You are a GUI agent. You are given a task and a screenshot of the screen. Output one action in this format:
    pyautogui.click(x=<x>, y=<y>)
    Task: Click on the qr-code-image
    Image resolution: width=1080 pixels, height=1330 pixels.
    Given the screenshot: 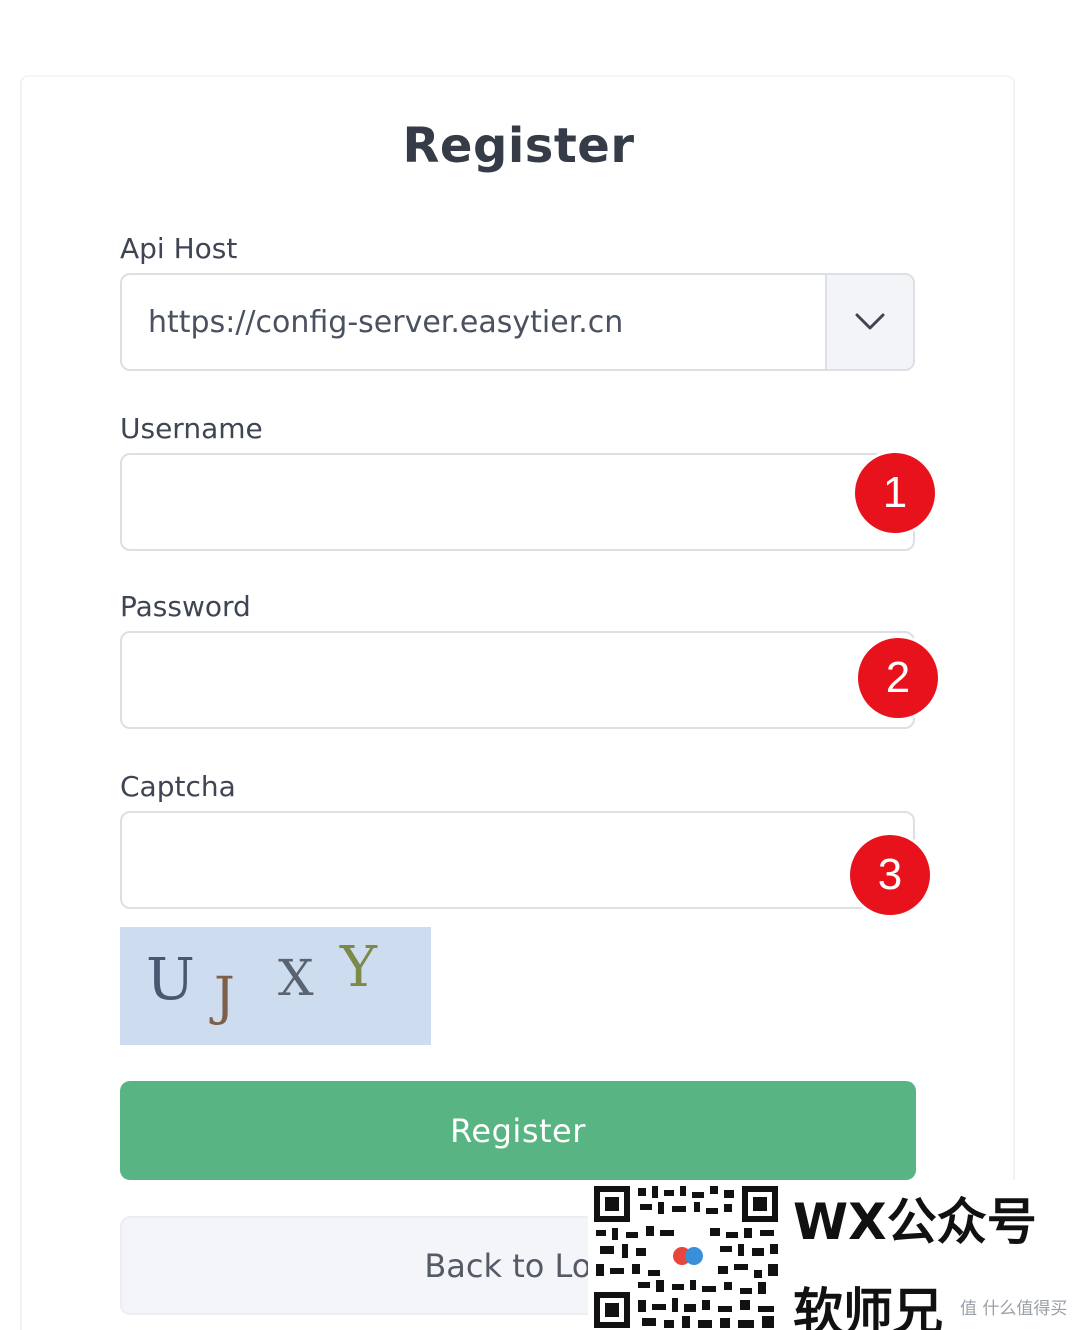 What is the action you would take?
    pyautogui.click(x=688, y=1257)
    